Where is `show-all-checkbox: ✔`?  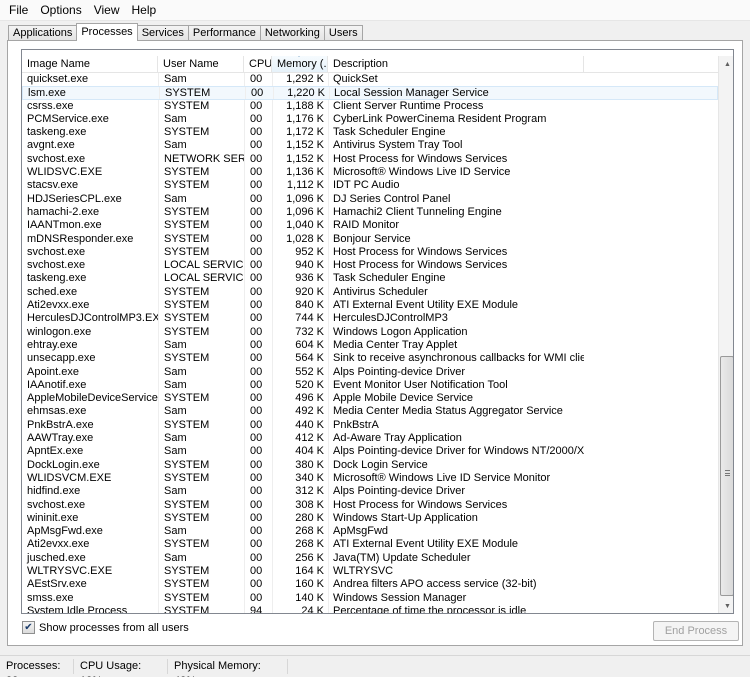 show-all-checkbox: ✔ is located at coordinates (28, 627).